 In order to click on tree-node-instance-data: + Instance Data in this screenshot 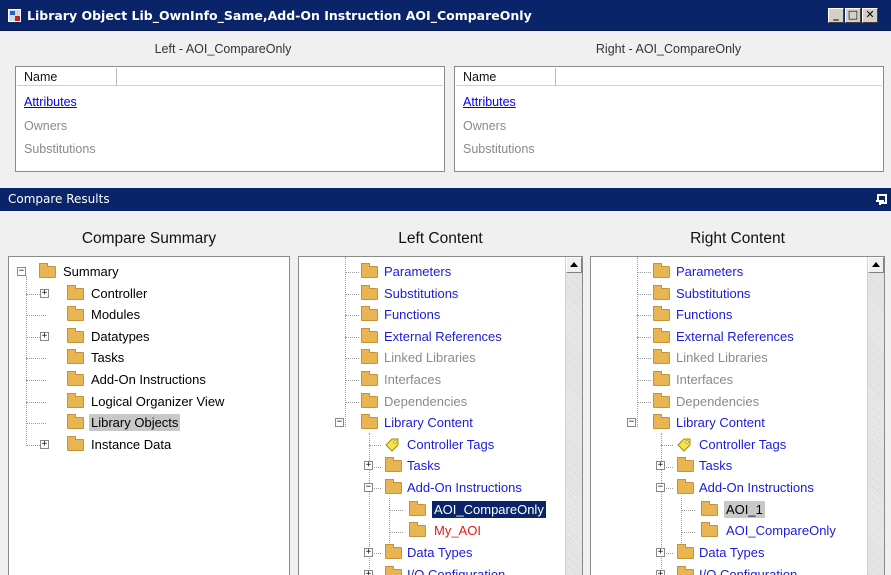, I will do `click(134, 445)`.